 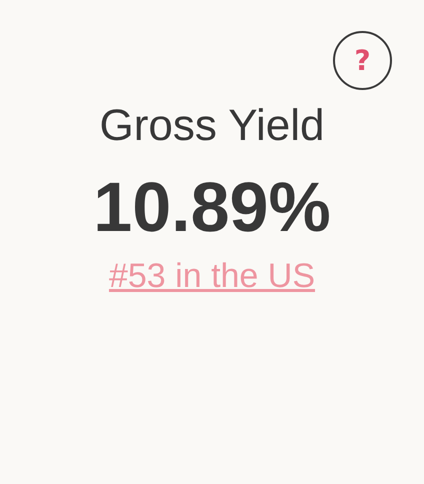 I want to click on metric-title: Gross Yield, so click(x=212, y=126).